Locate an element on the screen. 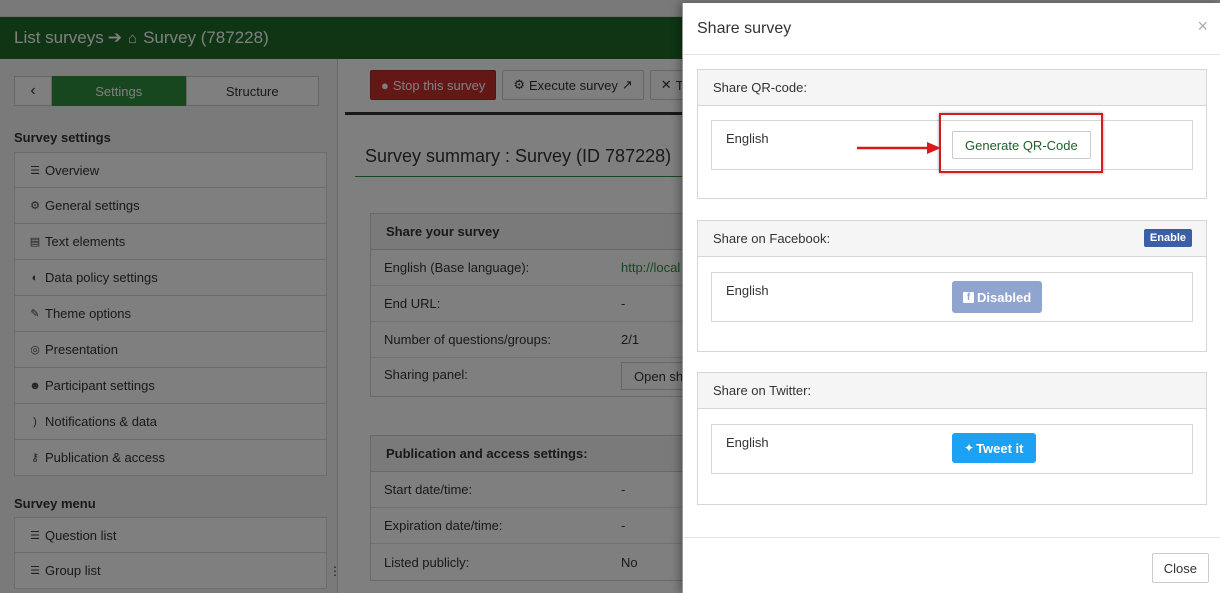 The width and height of the screenshot is (1220, 593). close-button: Close is located at coordinates (1180, 568).